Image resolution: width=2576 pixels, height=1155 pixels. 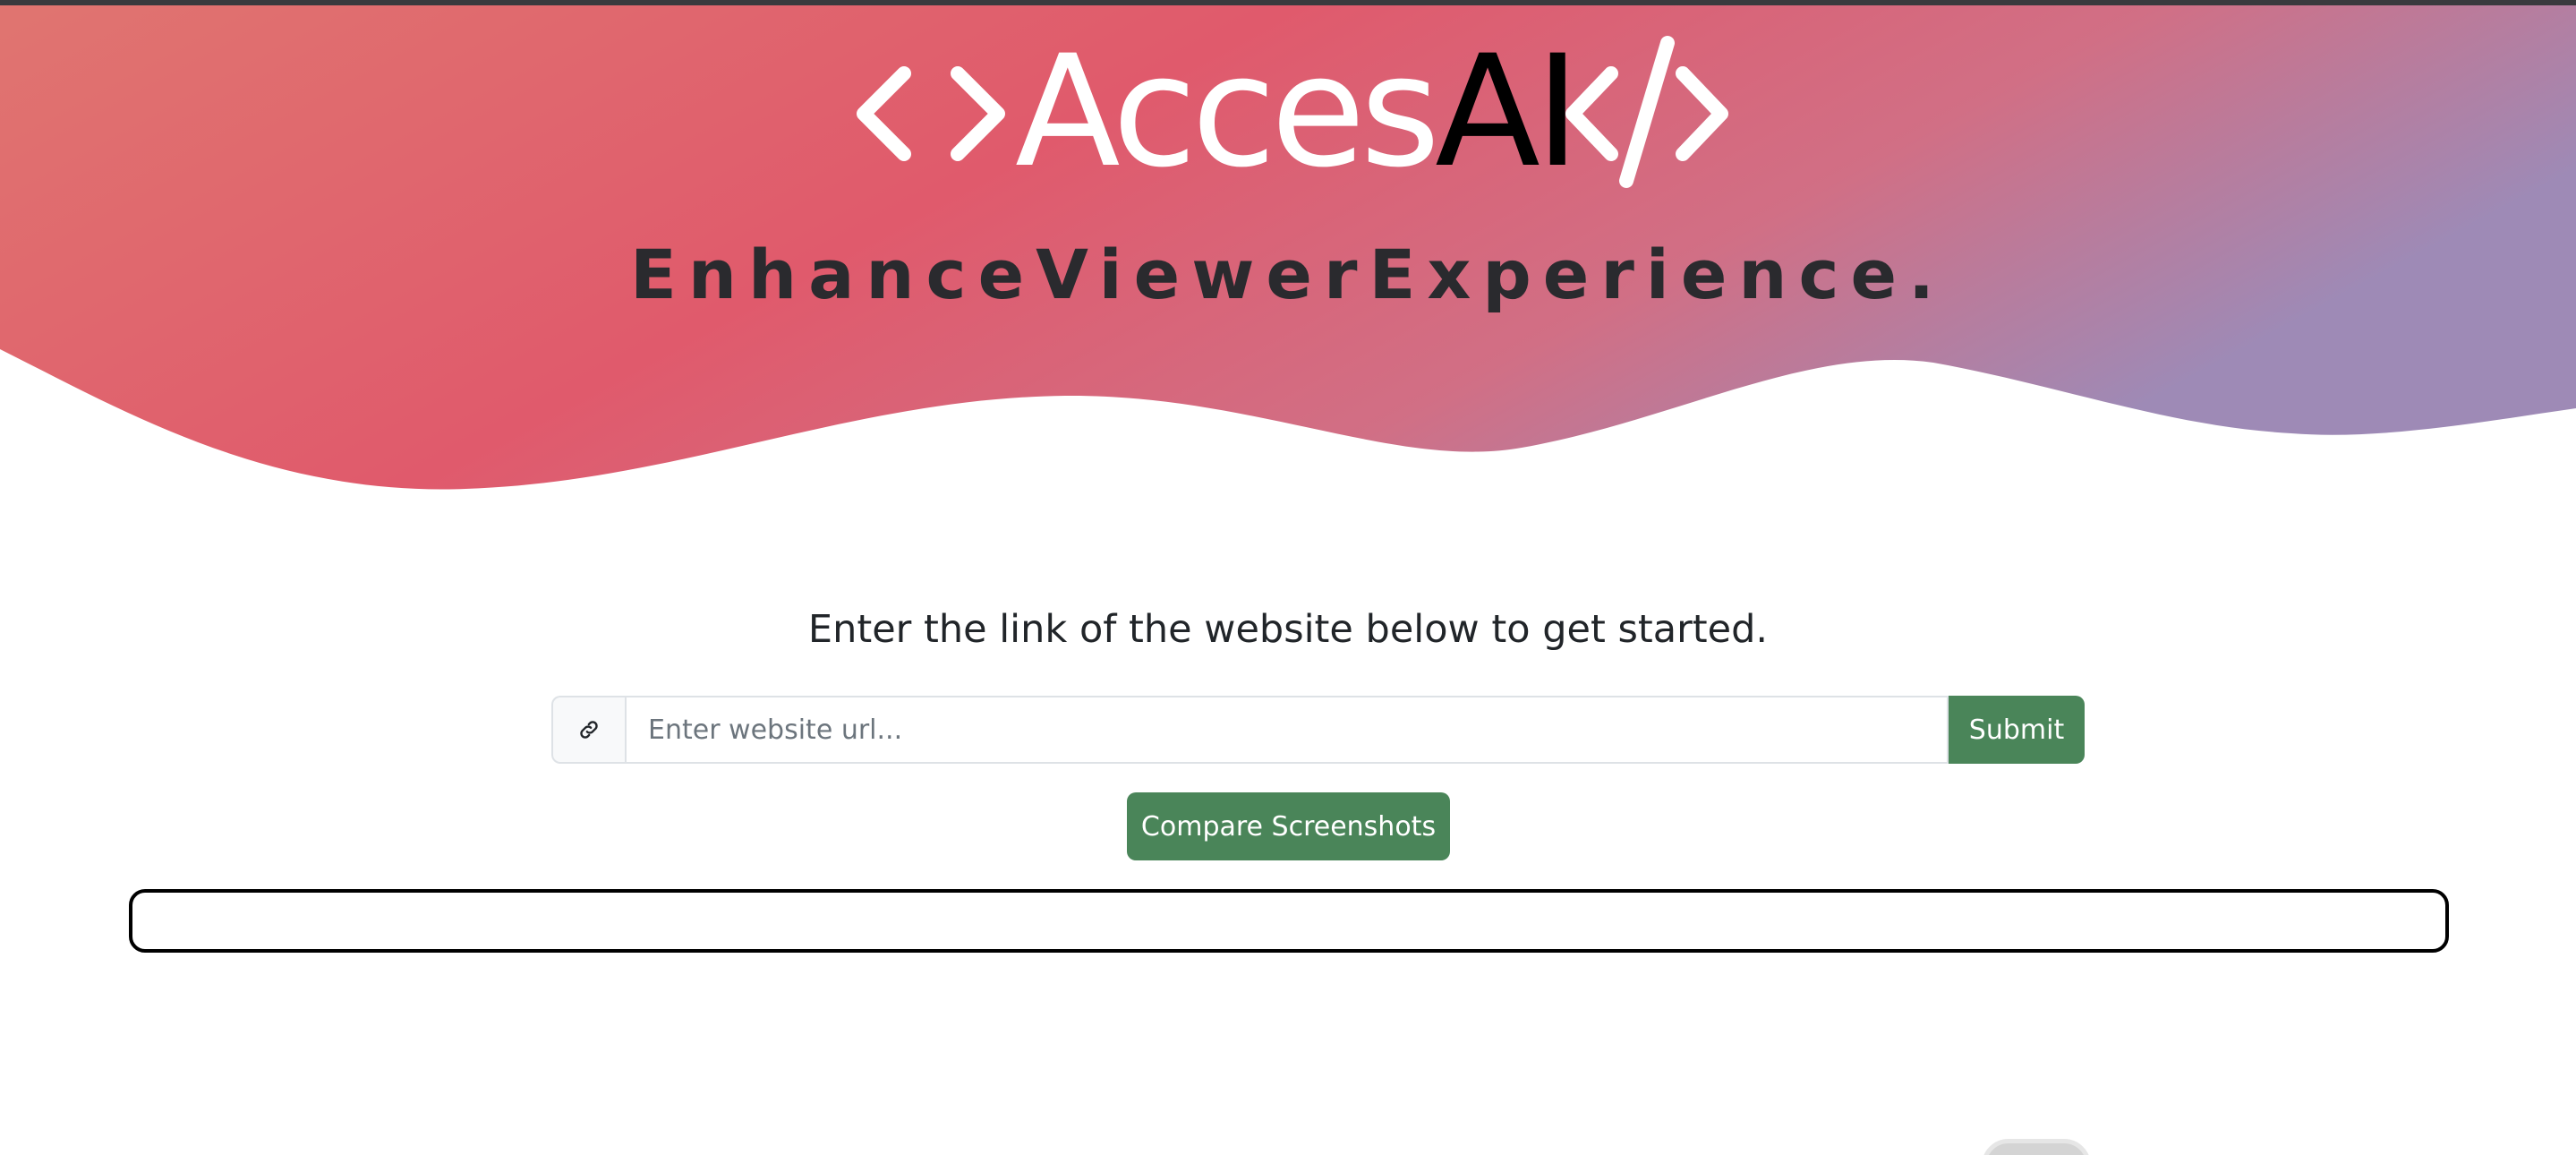 I want to click on link-icon, so click(x=589, y=730).